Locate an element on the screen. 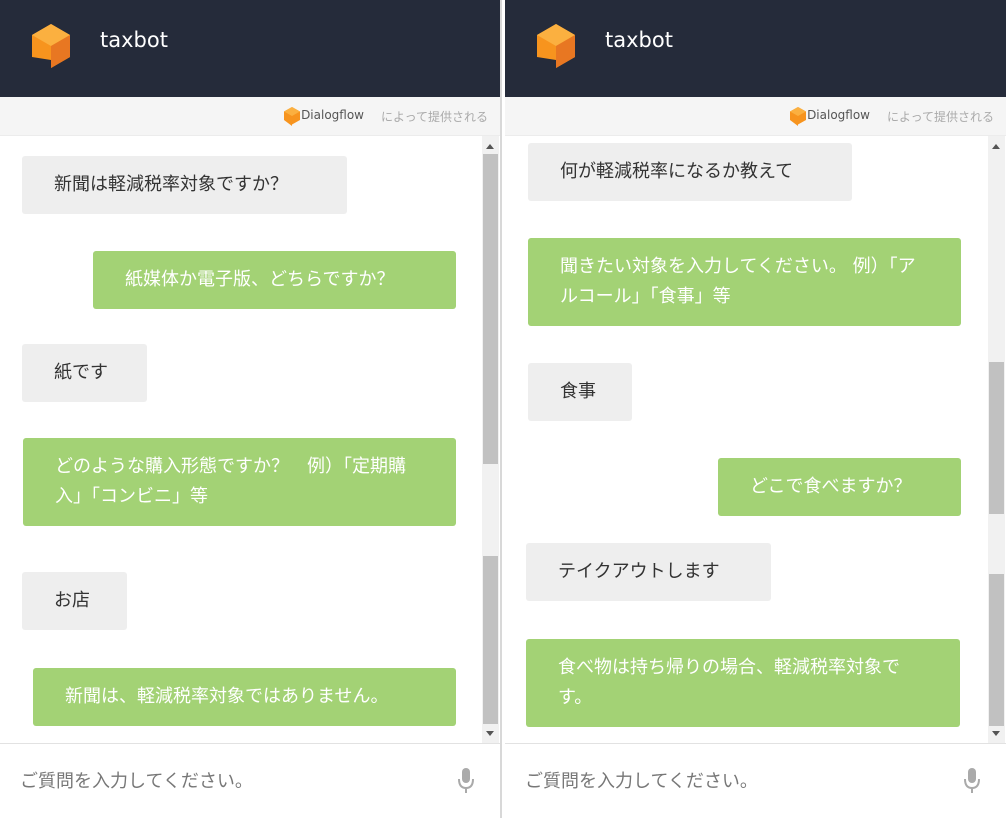 This screenshot has height=818, width=1006. user-message: 紙です is located at coordinates (84, 373).